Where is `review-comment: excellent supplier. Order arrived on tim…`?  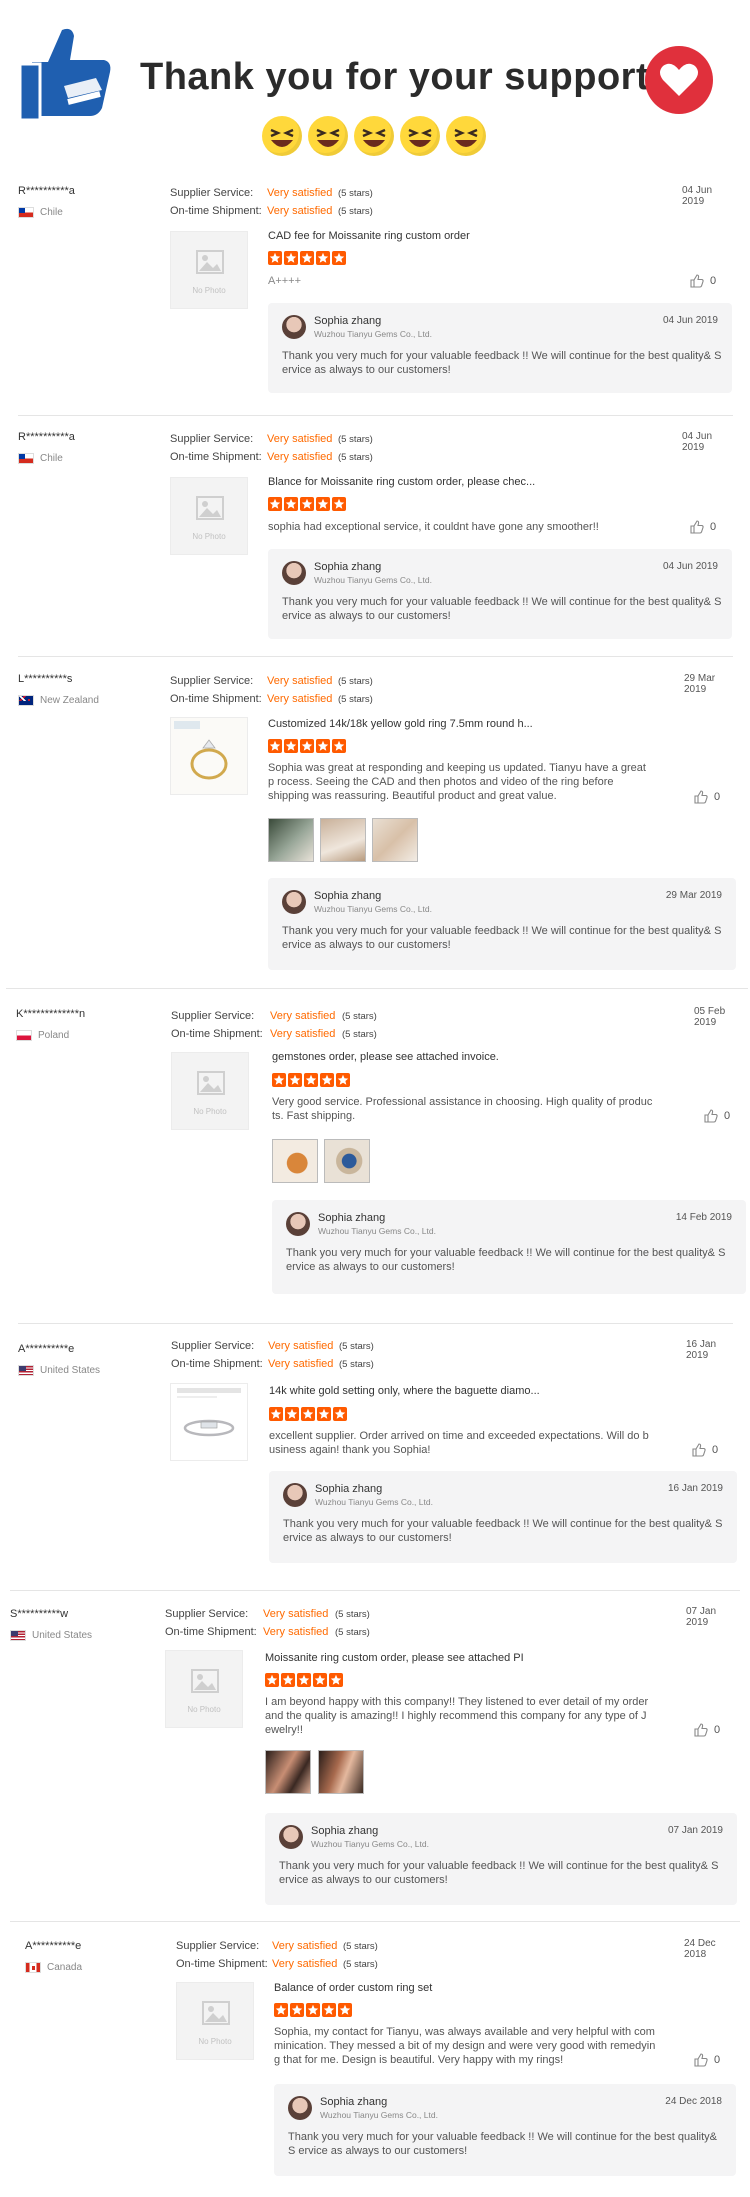 review-comment: excellent supplier. Order arrived on tim… is located at coordinates (459, 1443).